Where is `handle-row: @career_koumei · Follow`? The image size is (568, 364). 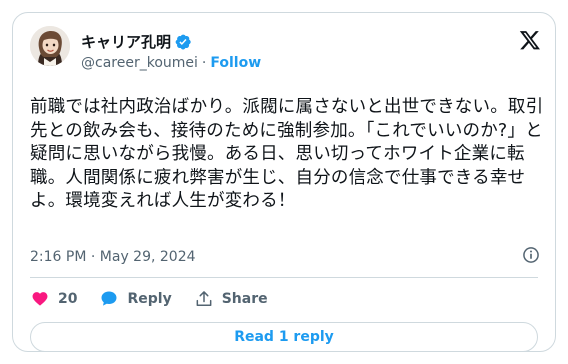 handle-row: @career_koumei · Follow is located at coordinates (171, 63).